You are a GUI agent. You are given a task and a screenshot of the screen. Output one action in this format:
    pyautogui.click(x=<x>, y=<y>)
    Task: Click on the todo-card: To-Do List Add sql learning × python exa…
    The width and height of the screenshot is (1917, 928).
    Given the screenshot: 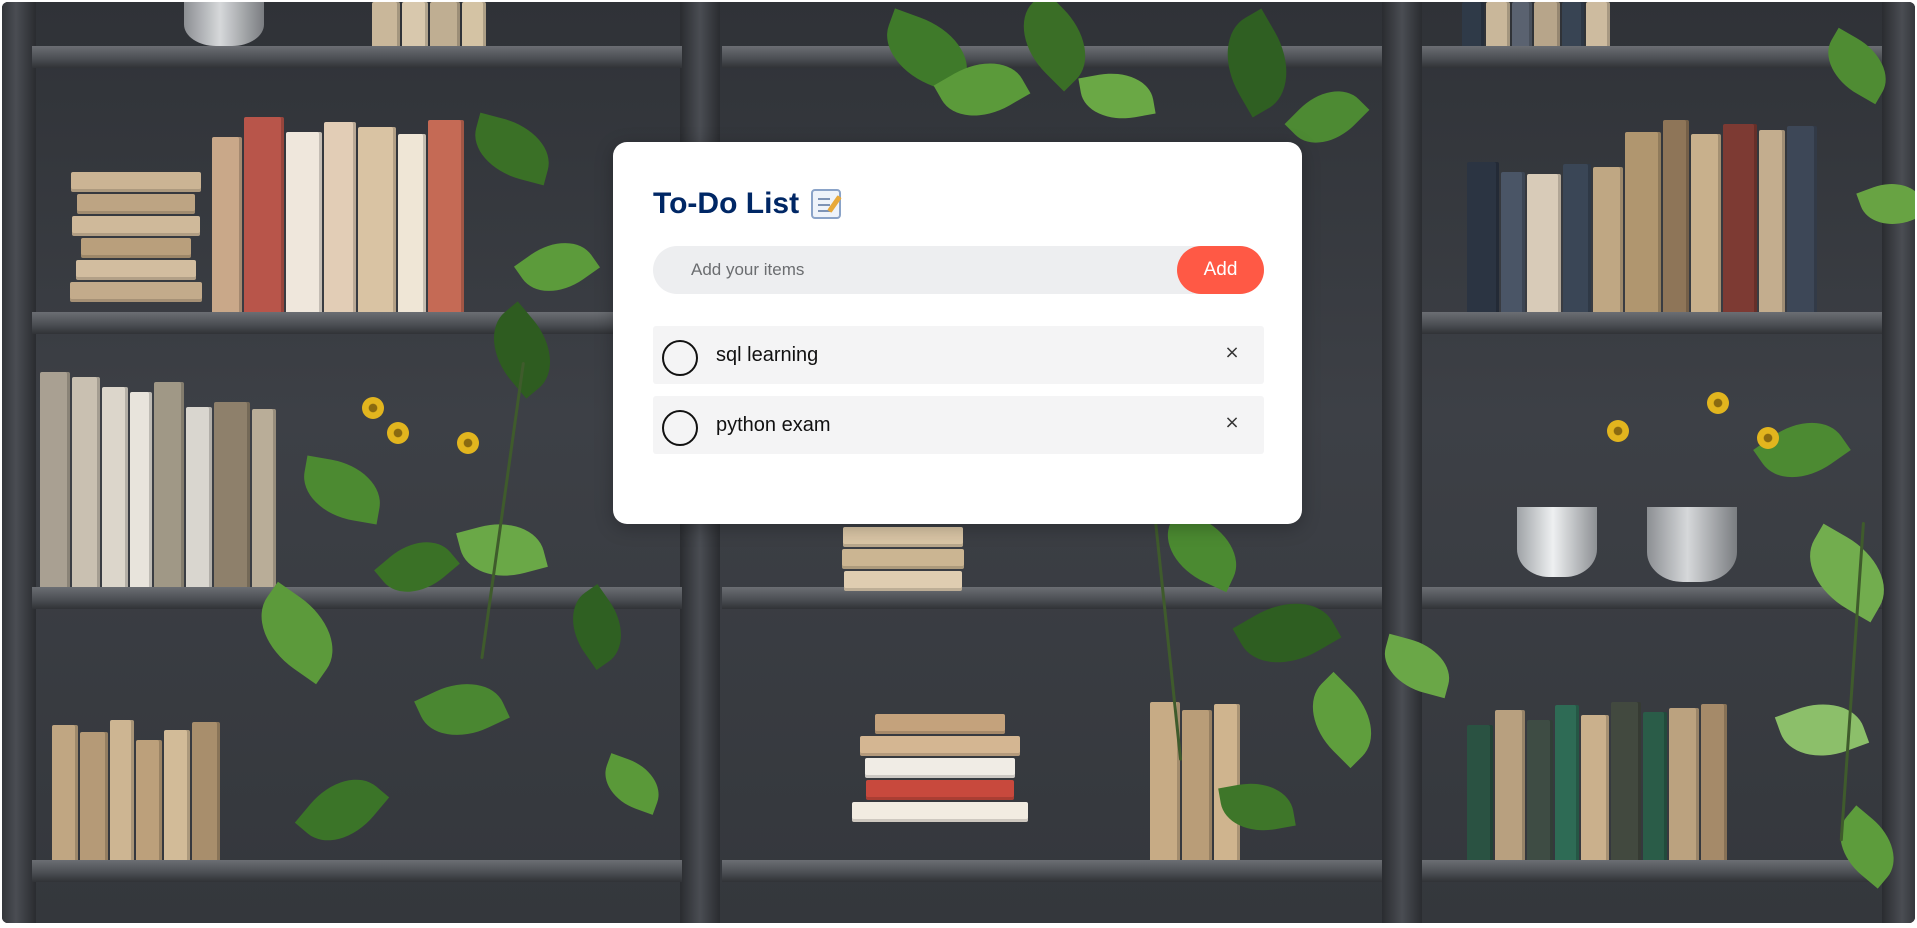 What is the action you would take?
    pyautogui.click(x=957, y=333)
    